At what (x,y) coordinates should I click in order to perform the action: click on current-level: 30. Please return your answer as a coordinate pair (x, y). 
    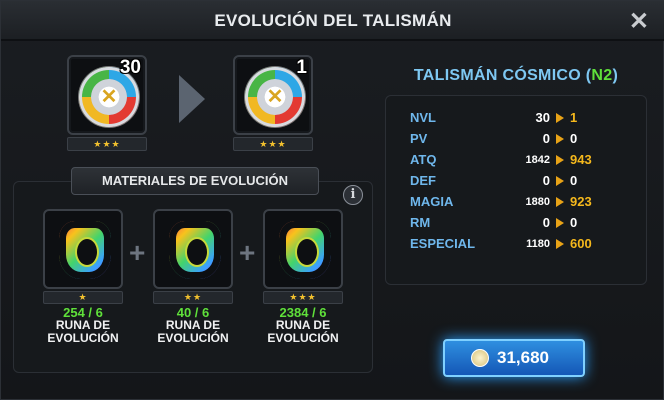
    Looking at the image, I should click on (130, 67).